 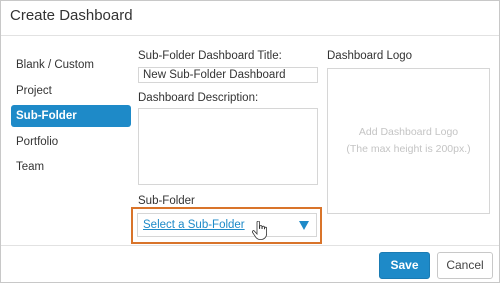 What do you see at coordinates (194, 225) in the screenshot?
I see `sub-folder-select-value: Select a Sub-Folder` at bounding box center [194, 225].